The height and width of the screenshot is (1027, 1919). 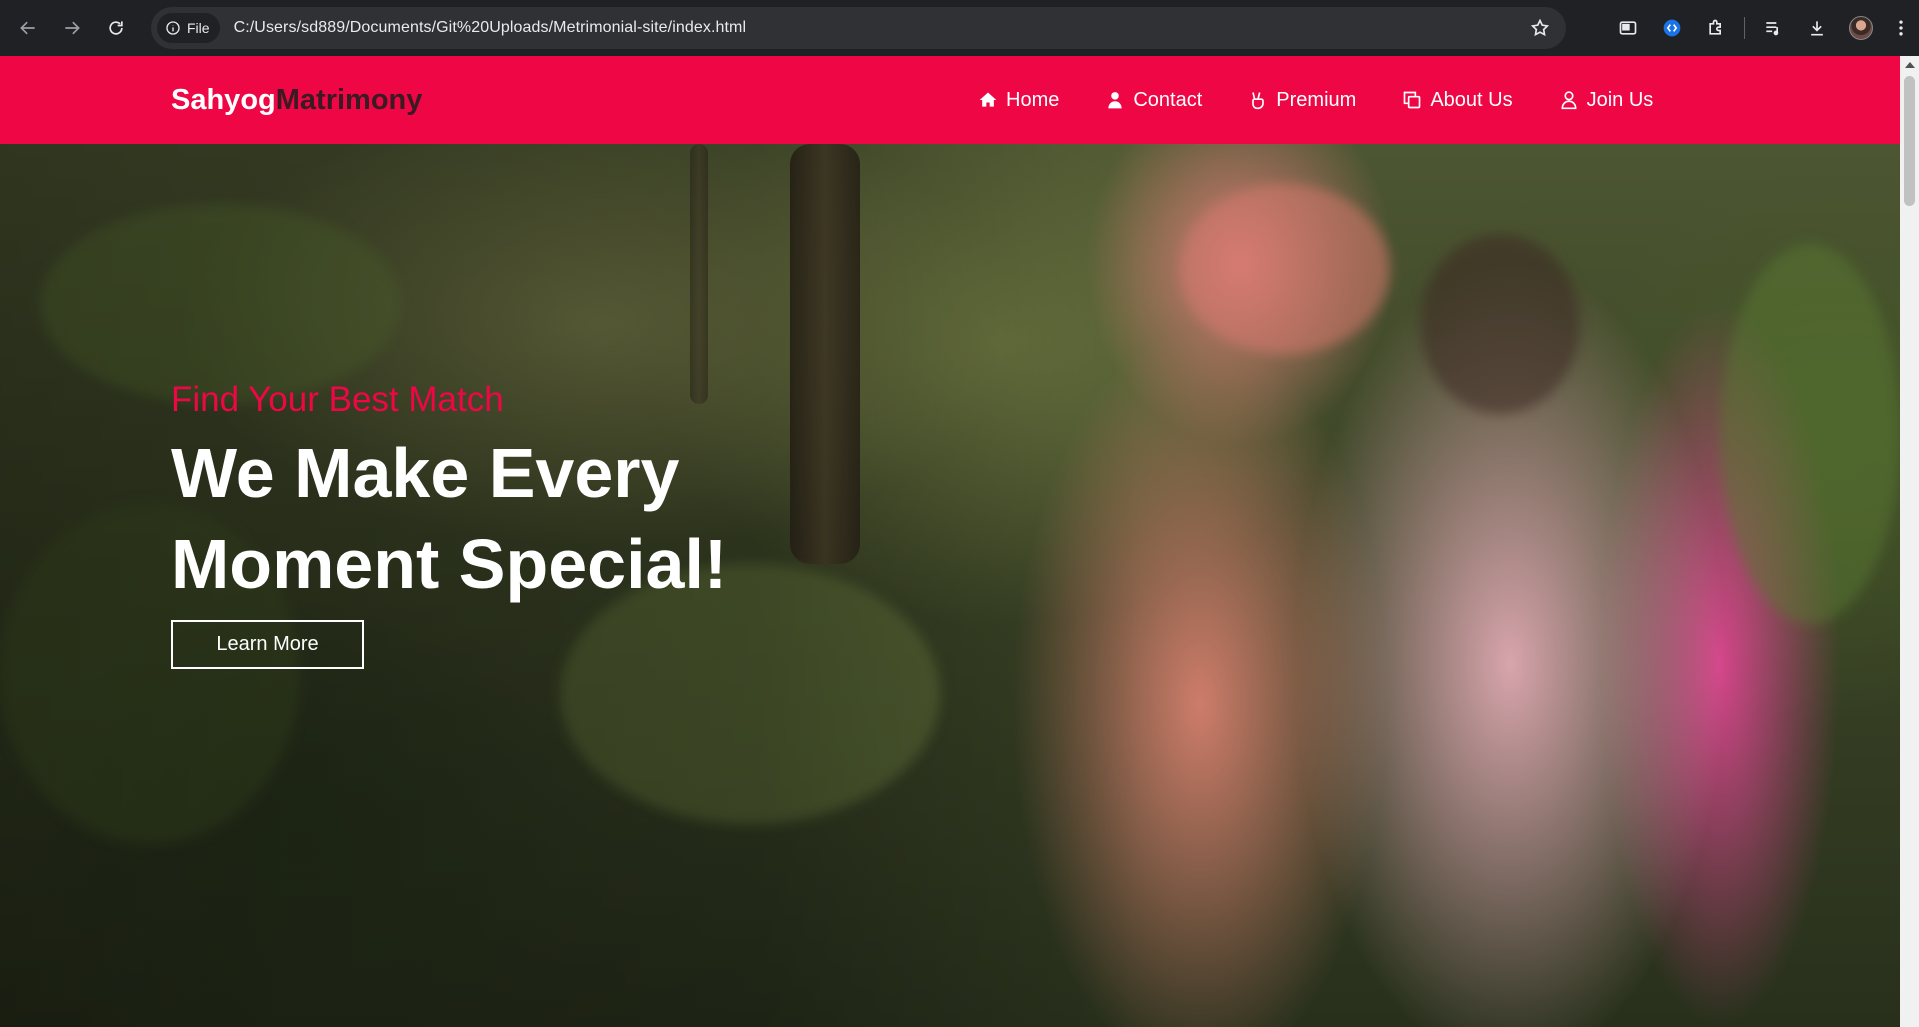 I want to click on nav-join-label: Join Us, so click(x=1620, y=99).